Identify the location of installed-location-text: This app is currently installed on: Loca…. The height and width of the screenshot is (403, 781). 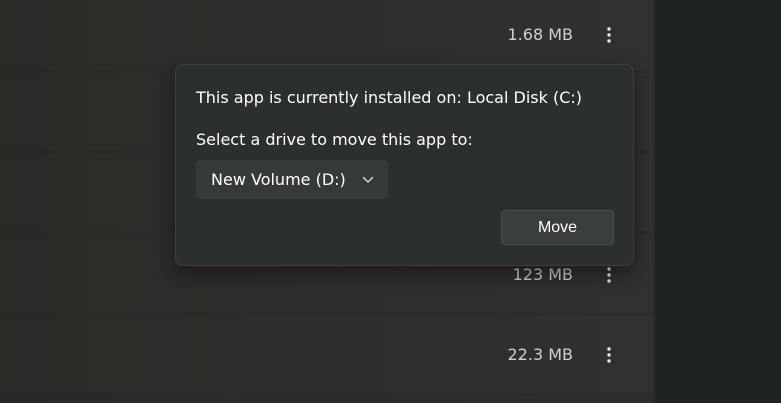
(389, 97).